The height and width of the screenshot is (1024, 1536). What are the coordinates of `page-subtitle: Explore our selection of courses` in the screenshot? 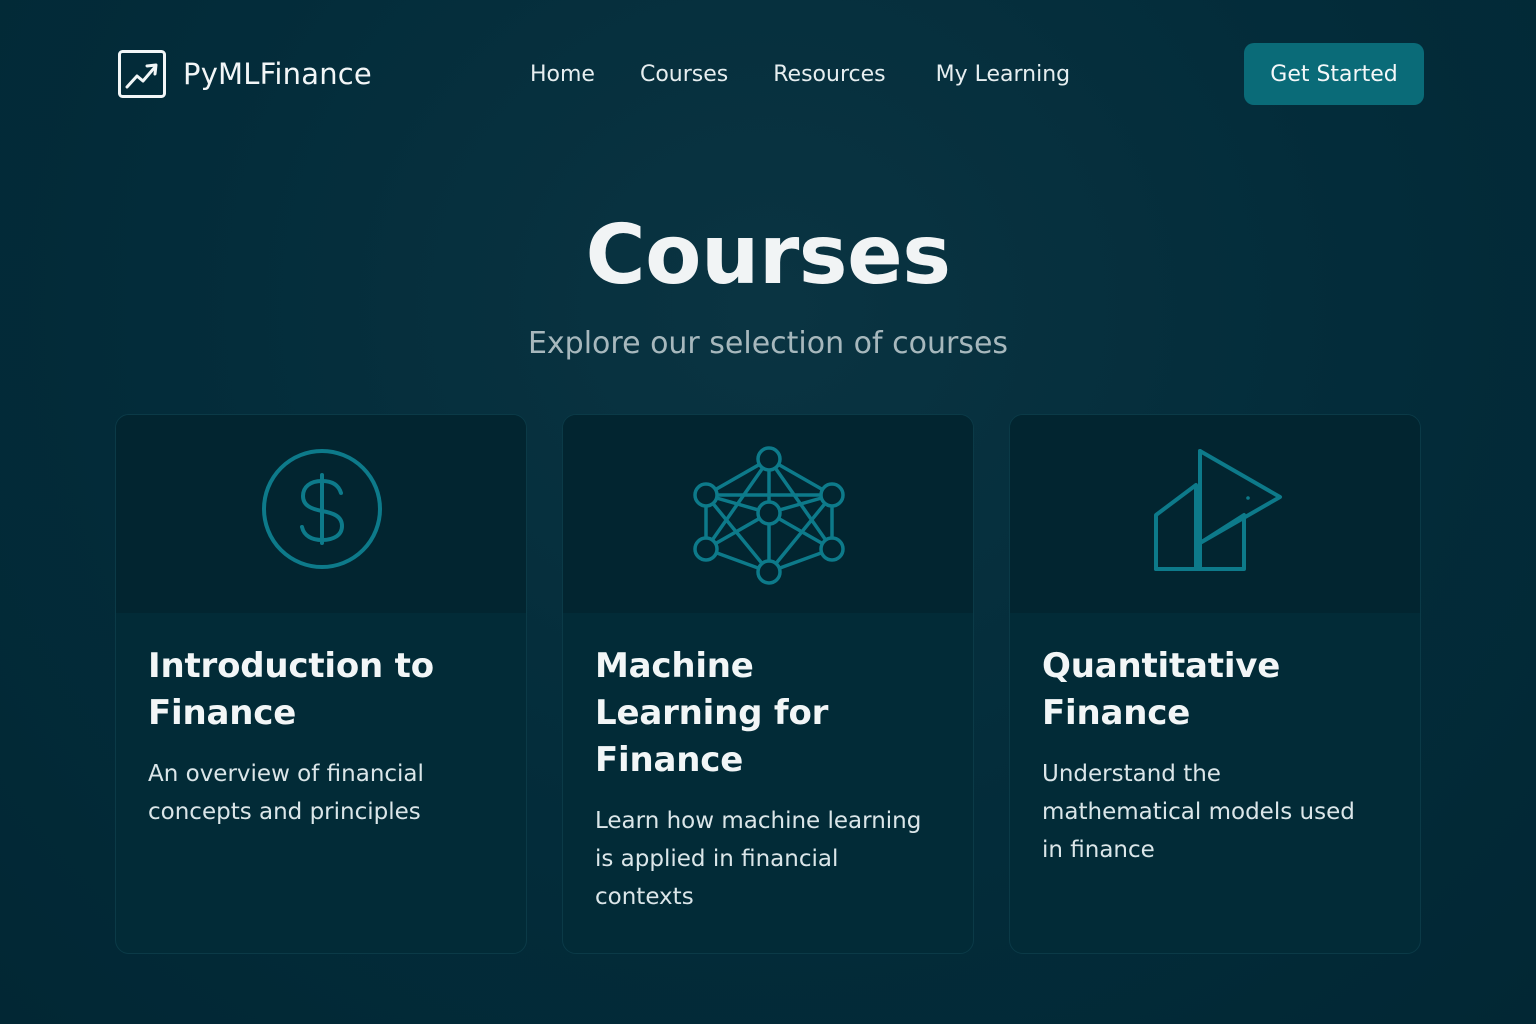 It's located at (768, 343).